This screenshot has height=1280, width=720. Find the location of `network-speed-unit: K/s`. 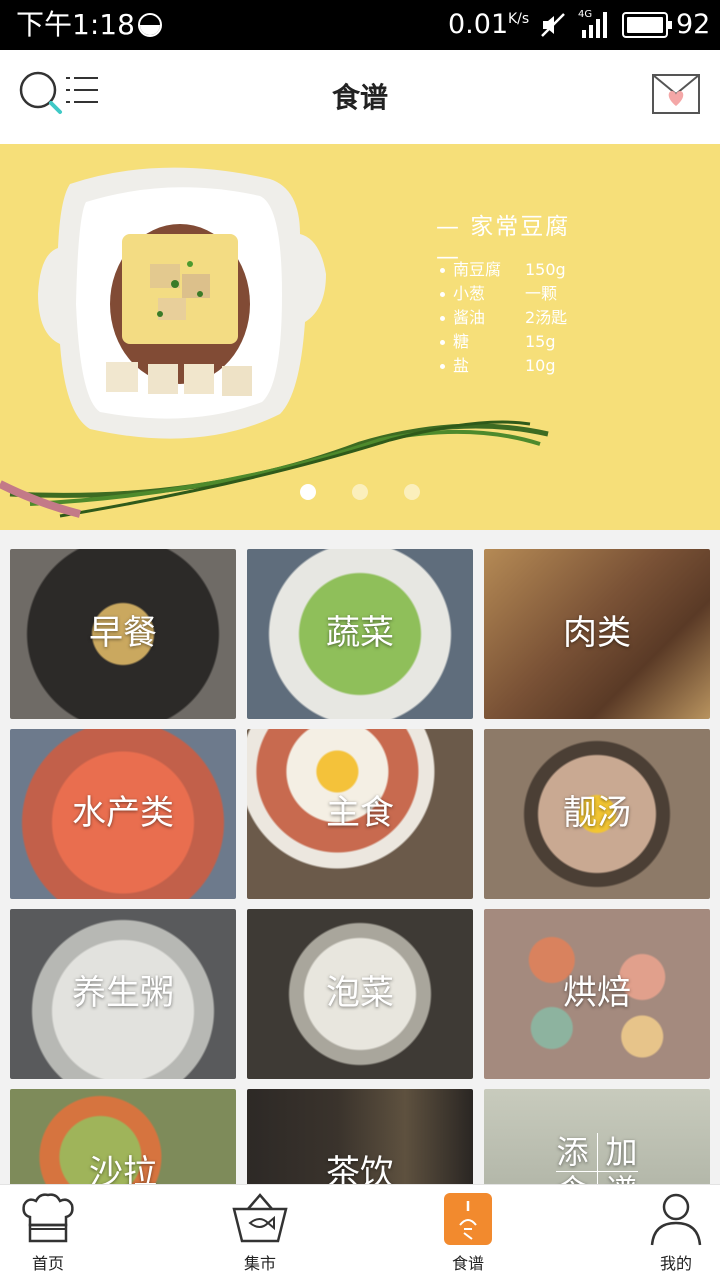

network-speed-unit: K/s is located at coordinates (519, 19).